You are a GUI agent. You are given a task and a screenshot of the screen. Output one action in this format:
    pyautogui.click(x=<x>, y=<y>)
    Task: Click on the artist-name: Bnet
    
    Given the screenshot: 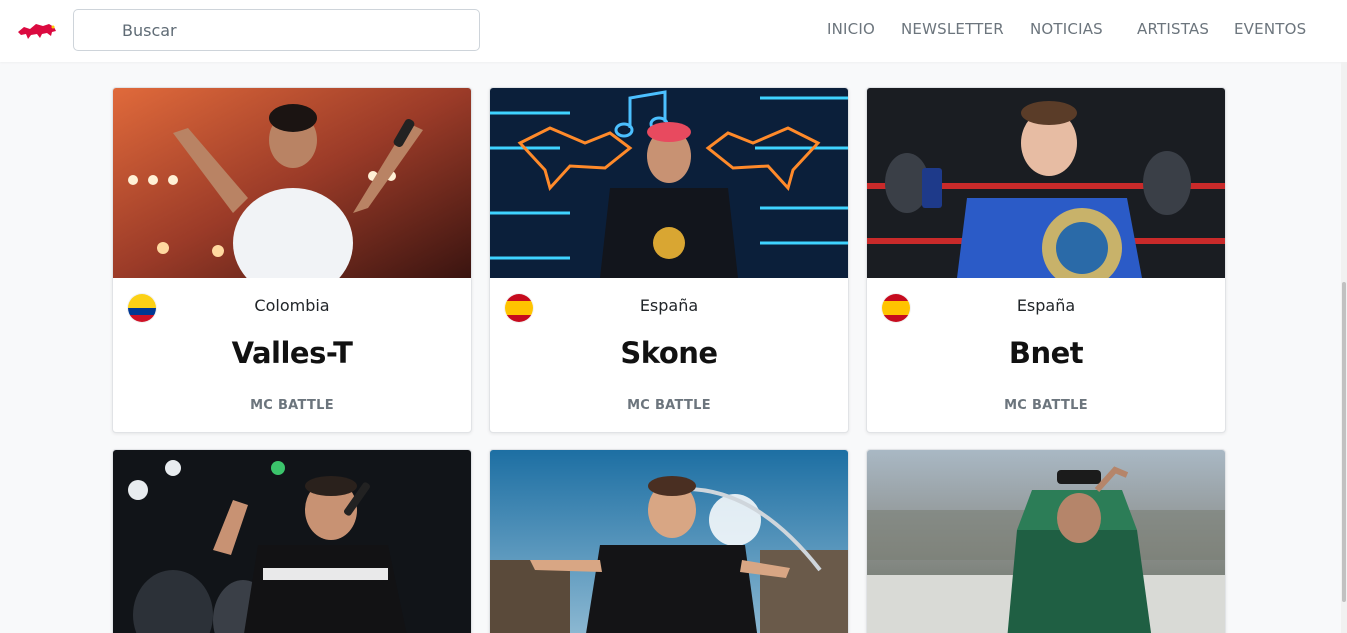 What is the action you would take?
    pyautogui.click(x=1046, y=353)
    